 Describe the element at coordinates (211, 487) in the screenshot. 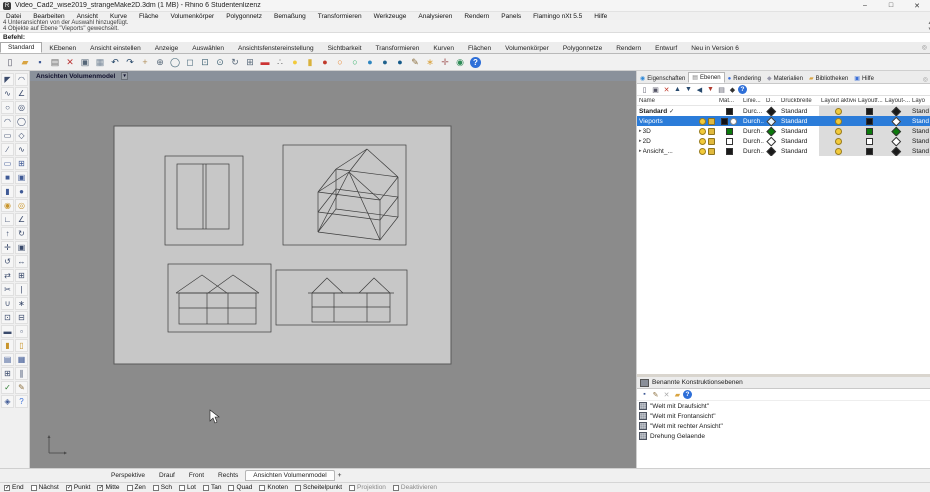

I see `osnap-tan: Tan` at that location.